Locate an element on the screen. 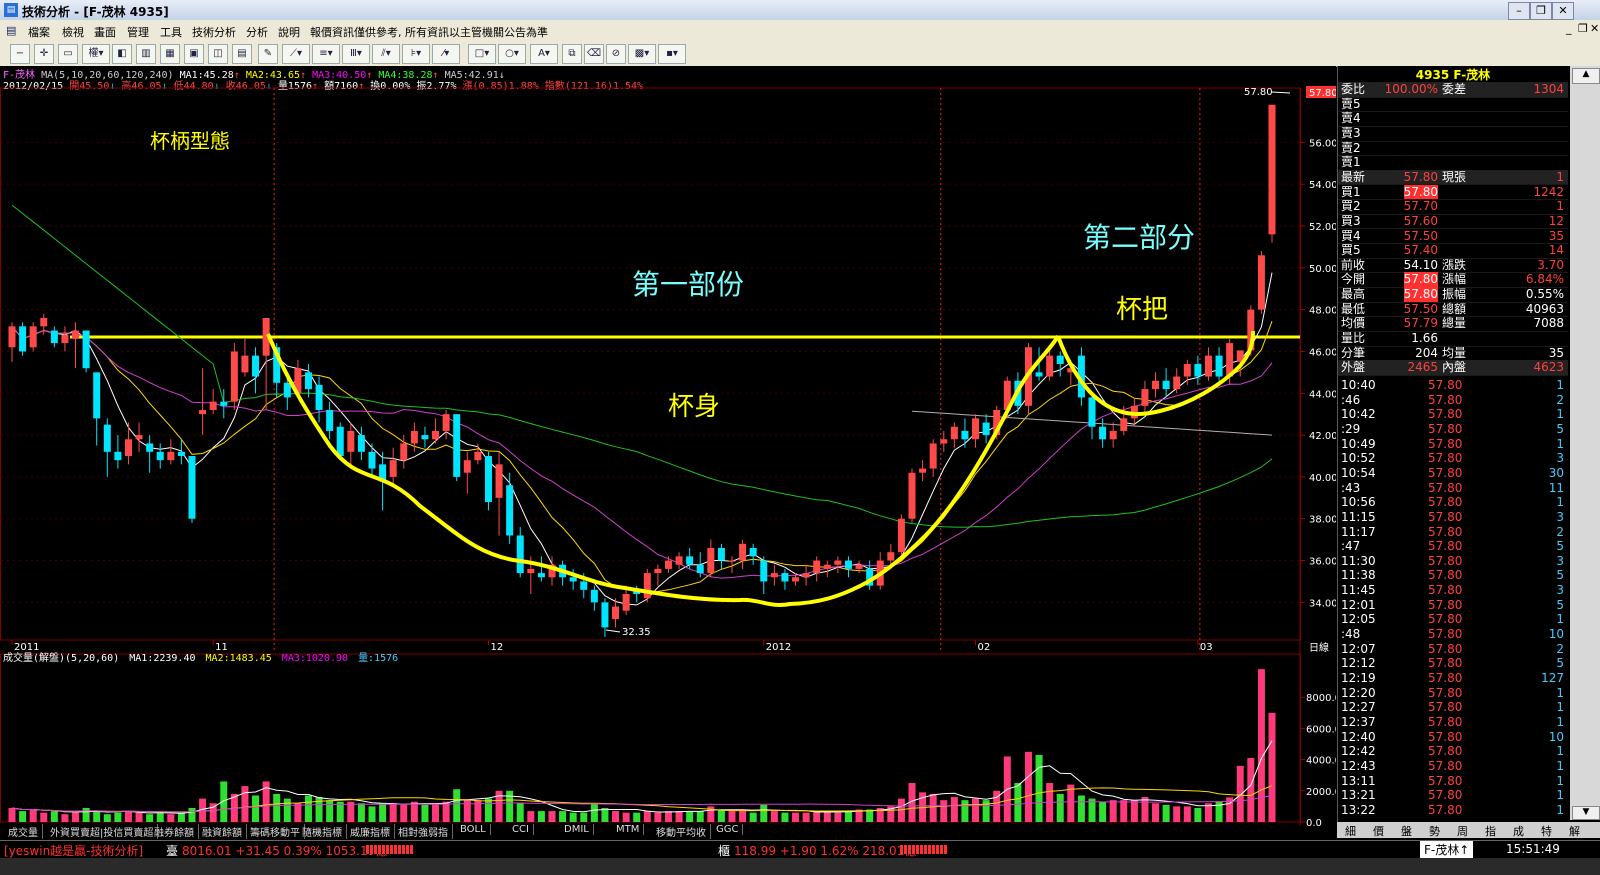 Image resolution: width=1600 pixels, height=875 pixels. mdi-close-icon: ✕ is located at coordinates (1594, 28).